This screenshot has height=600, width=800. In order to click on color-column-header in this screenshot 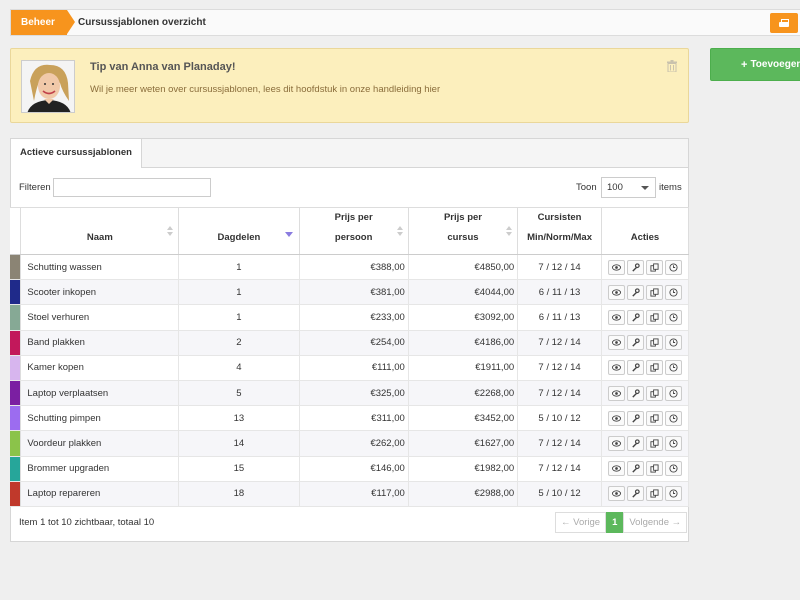, I will do `click(16, 231)`.